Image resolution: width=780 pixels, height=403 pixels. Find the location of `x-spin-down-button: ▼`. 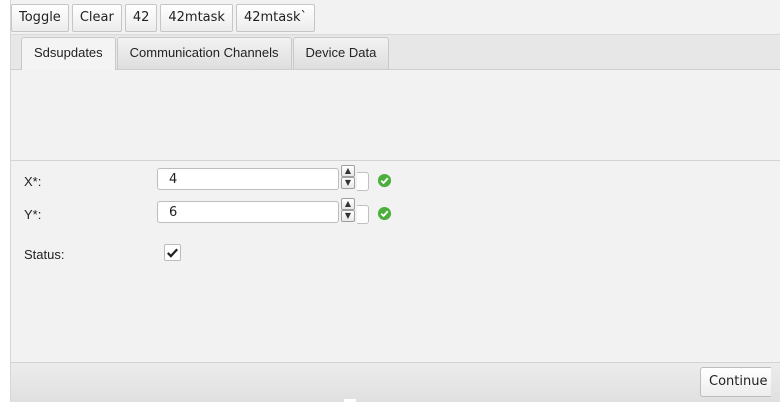

x-spin-down-button: ▼ is located at coordinates (348, 183).